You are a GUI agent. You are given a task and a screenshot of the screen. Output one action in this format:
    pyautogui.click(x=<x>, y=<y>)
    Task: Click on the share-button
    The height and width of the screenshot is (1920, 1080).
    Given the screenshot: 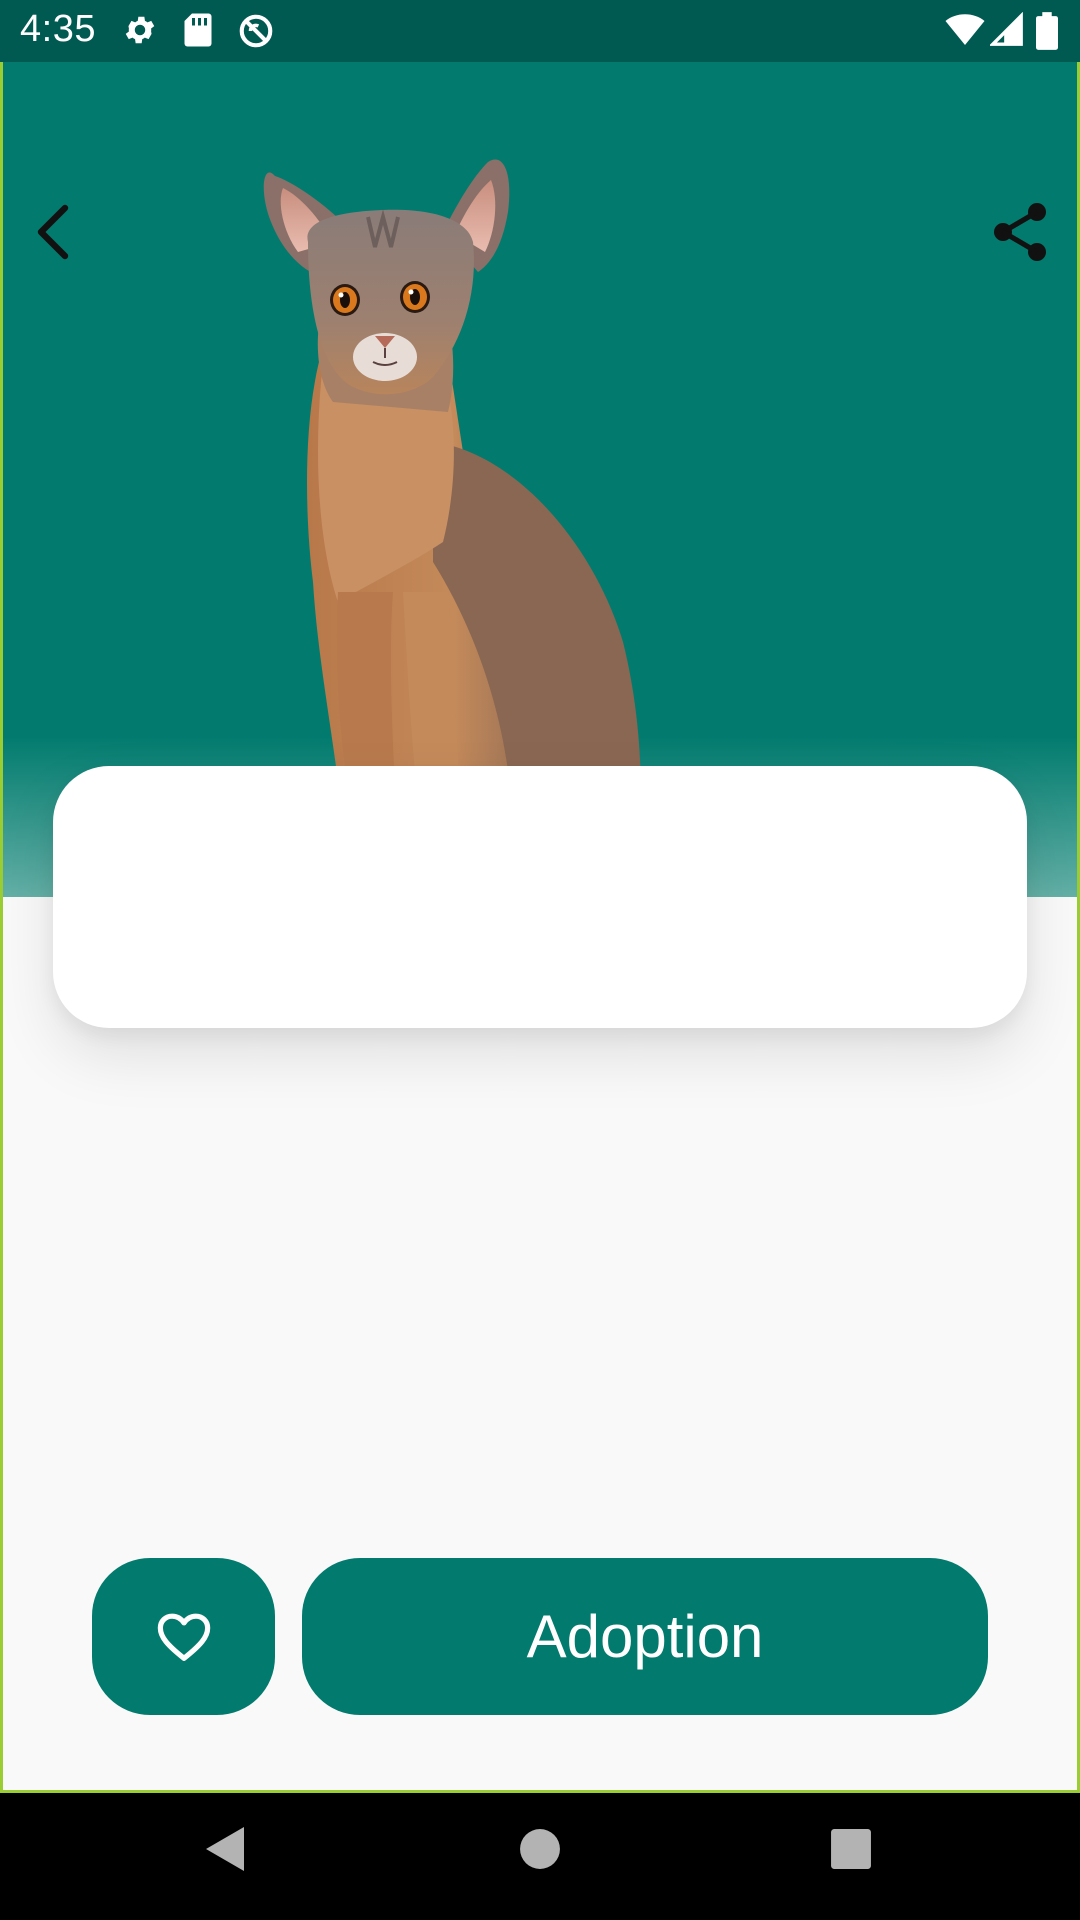 What is the action you would take?
    pyautogui.click(x=1021, y=232)
    